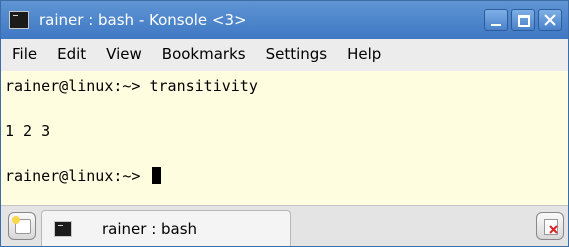 The width and height of the screenshot is (569, 247). I want to click on close-tab-icon, so click(553, 229).